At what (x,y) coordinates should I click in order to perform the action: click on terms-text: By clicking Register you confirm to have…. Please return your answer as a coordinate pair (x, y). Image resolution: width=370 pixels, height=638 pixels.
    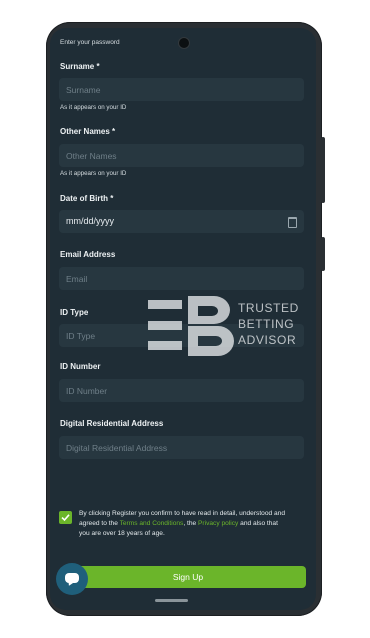
    Looking at the image, I should click on (184, 524).